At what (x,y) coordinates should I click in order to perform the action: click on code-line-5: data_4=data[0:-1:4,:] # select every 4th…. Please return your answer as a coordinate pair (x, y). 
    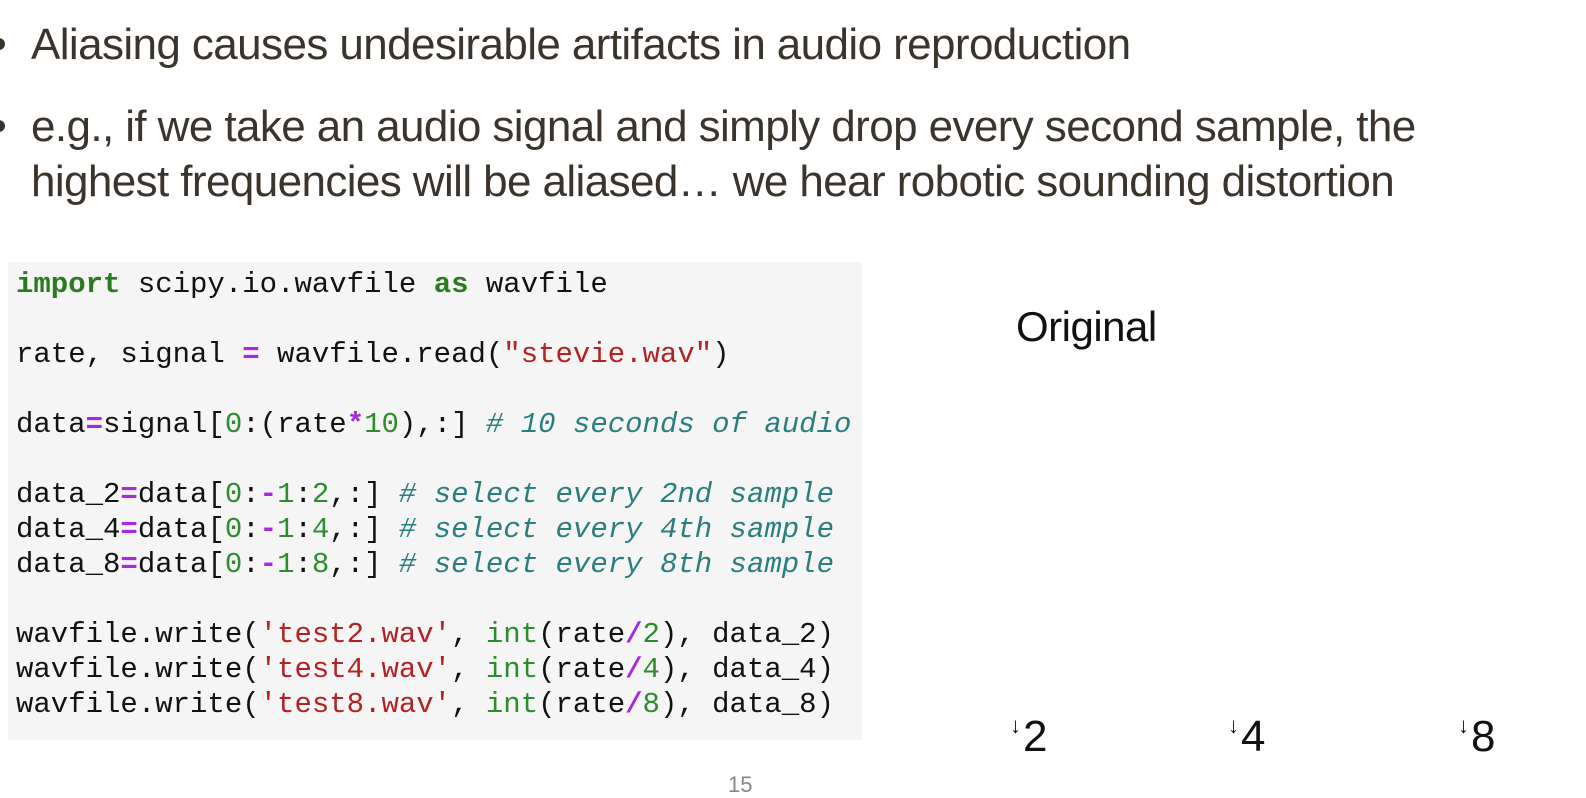
    Looking at the image, I should click on (425, 529).